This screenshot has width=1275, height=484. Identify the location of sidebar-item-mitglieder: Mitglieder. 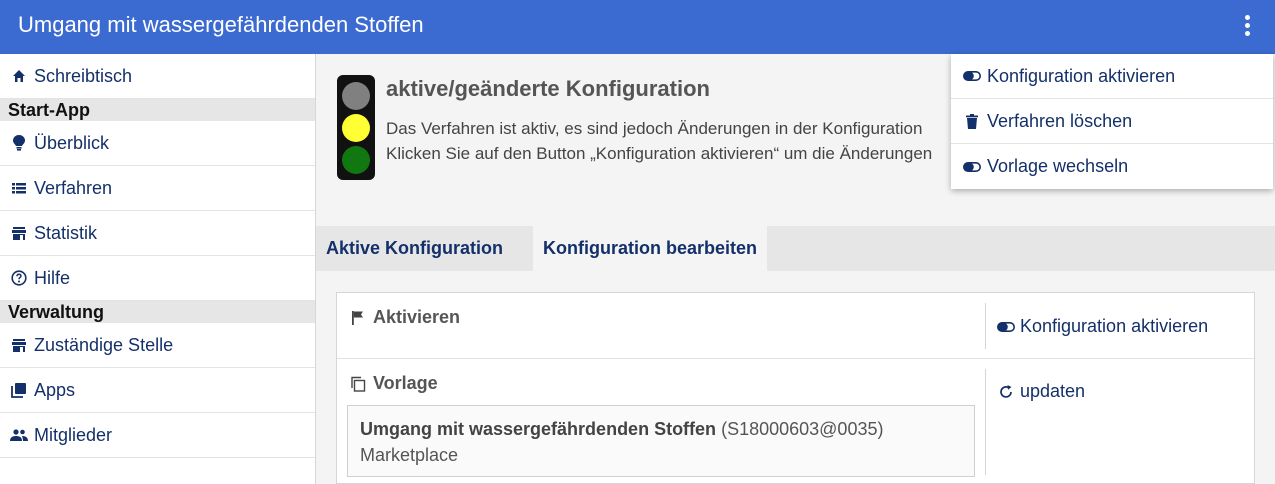
(157, 435).